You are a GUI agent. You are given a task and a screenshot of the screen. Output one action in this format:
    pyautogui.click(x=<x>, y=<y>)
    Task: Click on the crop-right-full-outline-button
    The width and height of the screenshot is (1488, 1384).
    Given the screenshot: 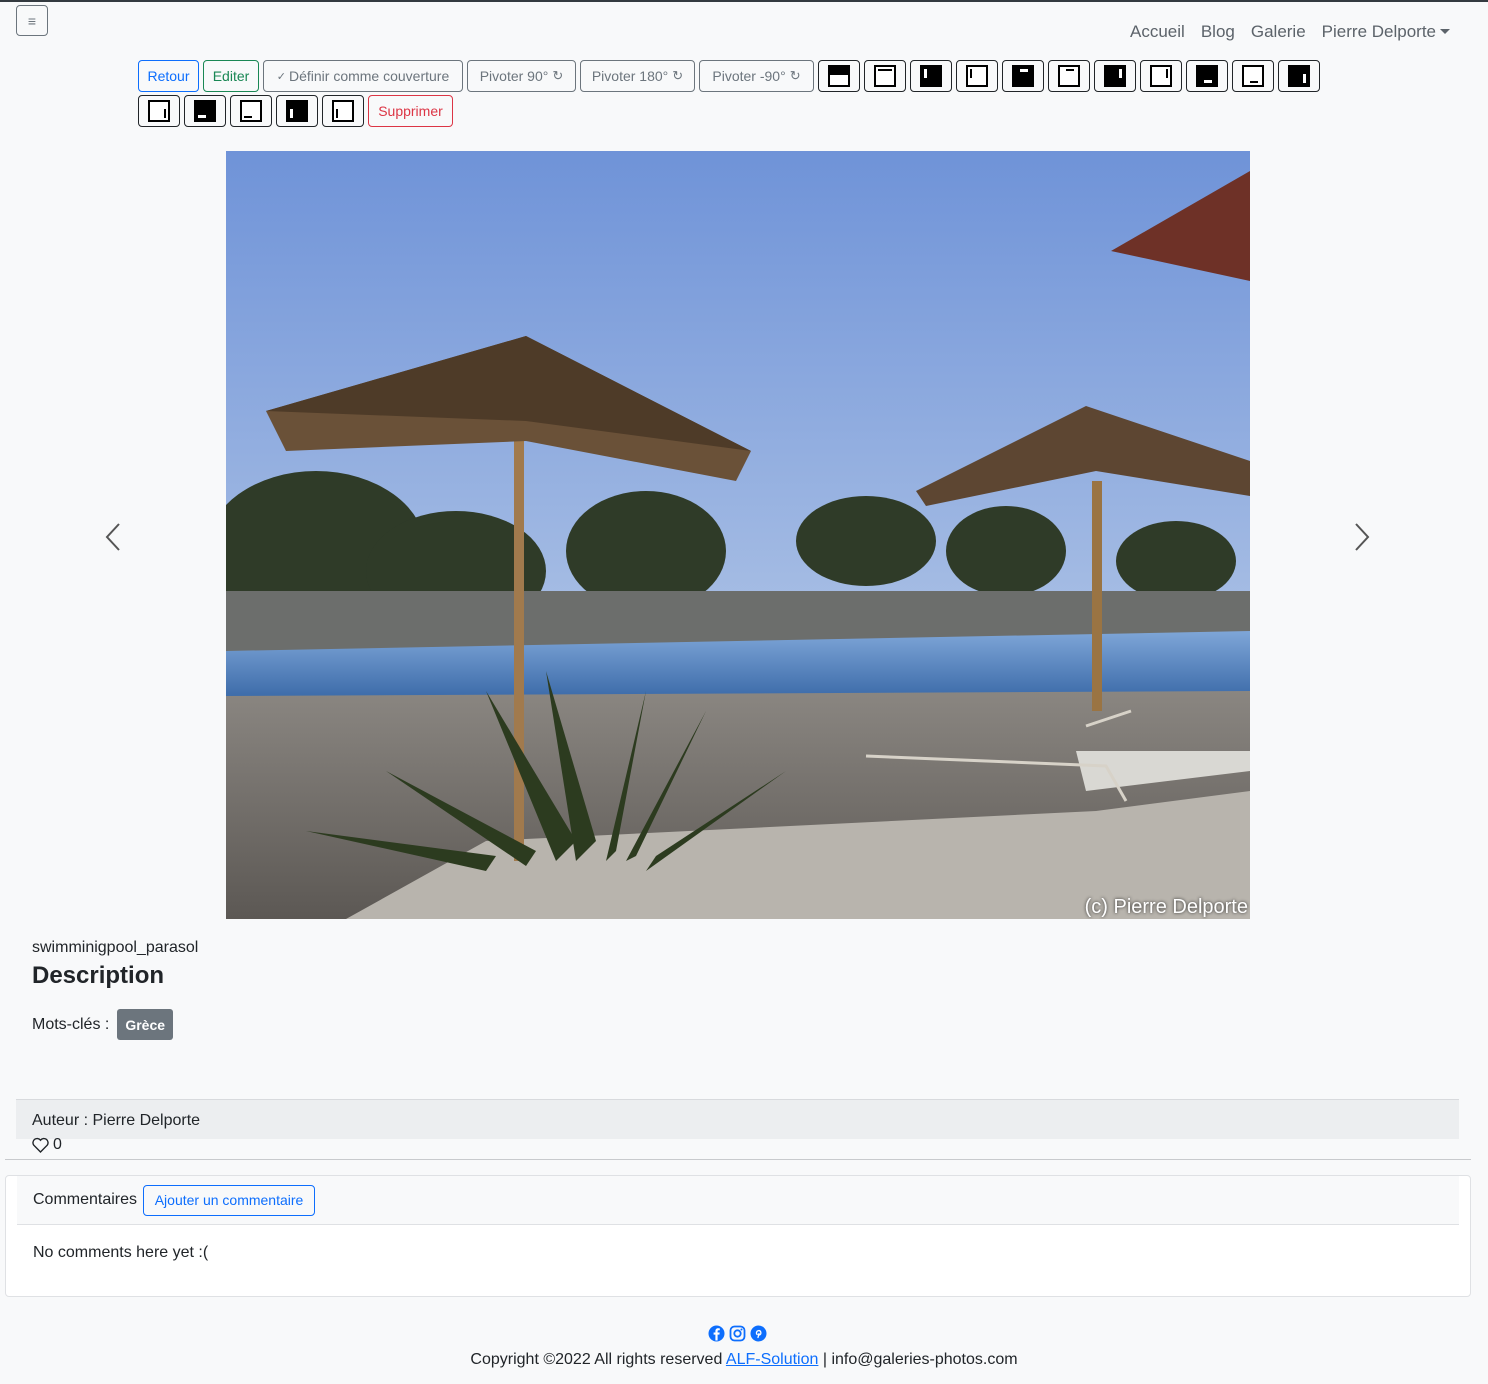 What is the action you would take?
    pyautogui.click(x=159, y=111)
    